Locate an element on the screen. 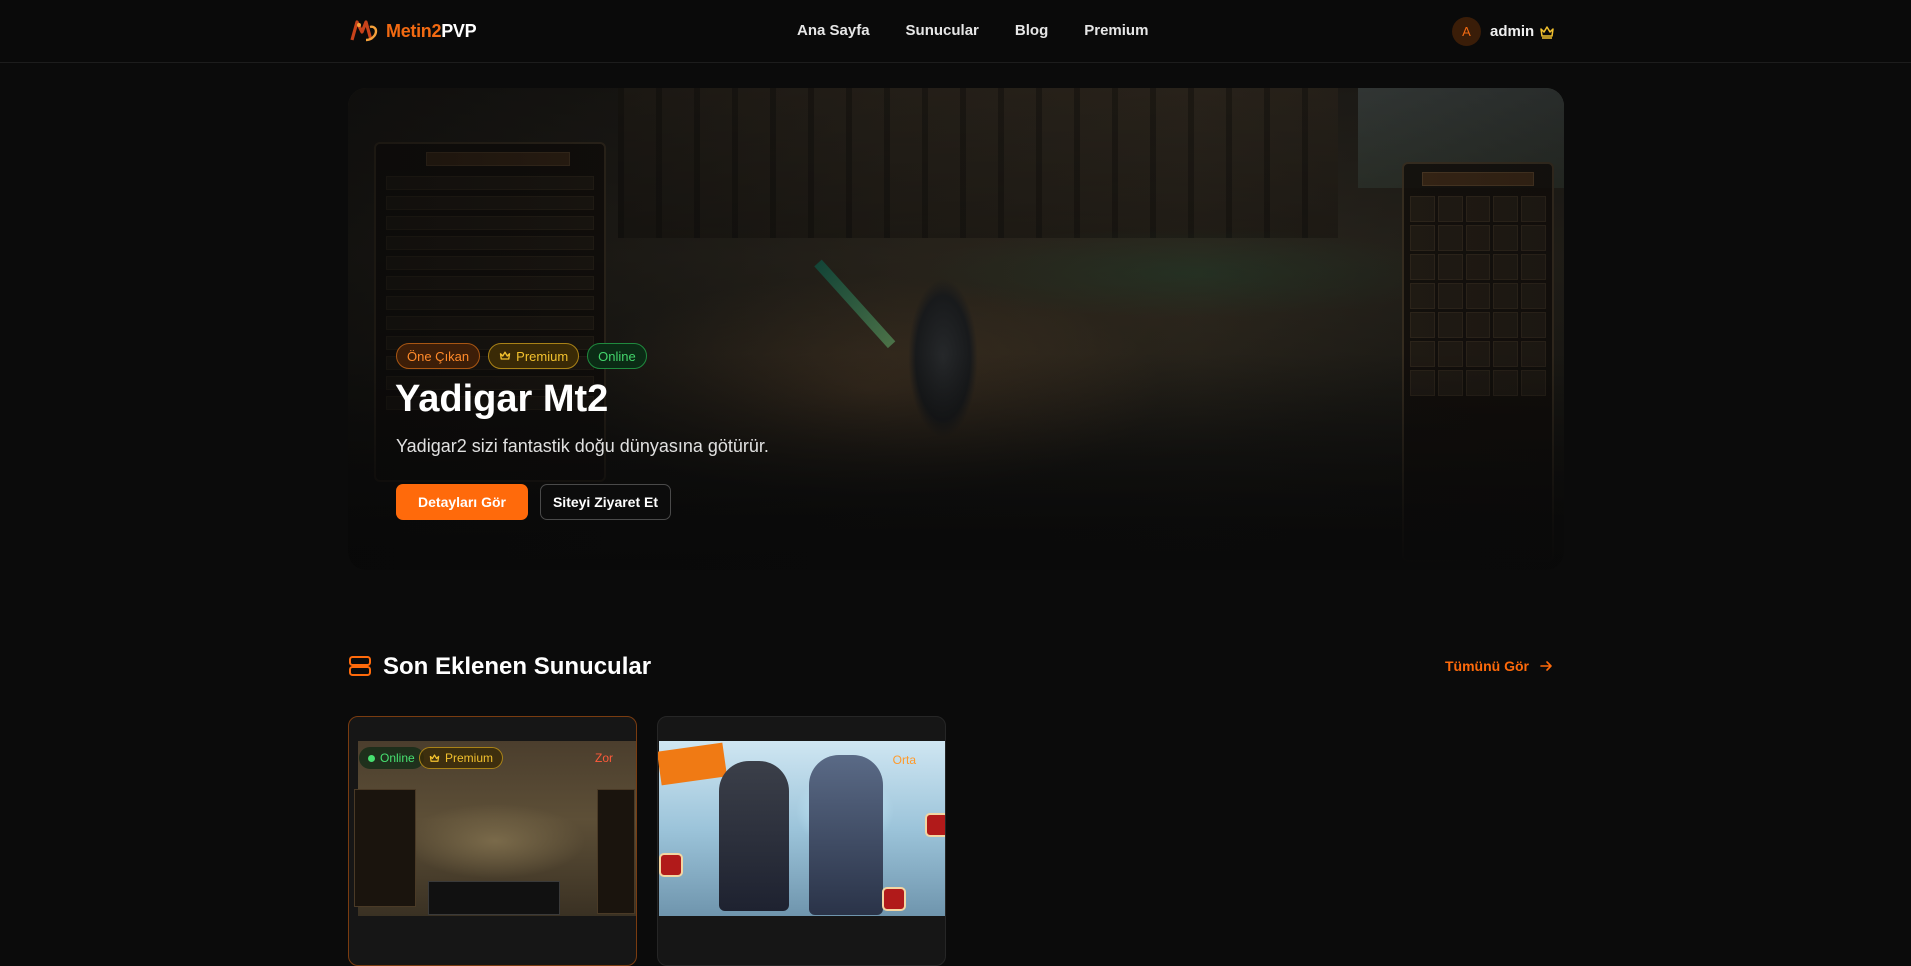 The height and width of the screenshot is (966, 1911). username: admin is located at coordinates (1512, 31).